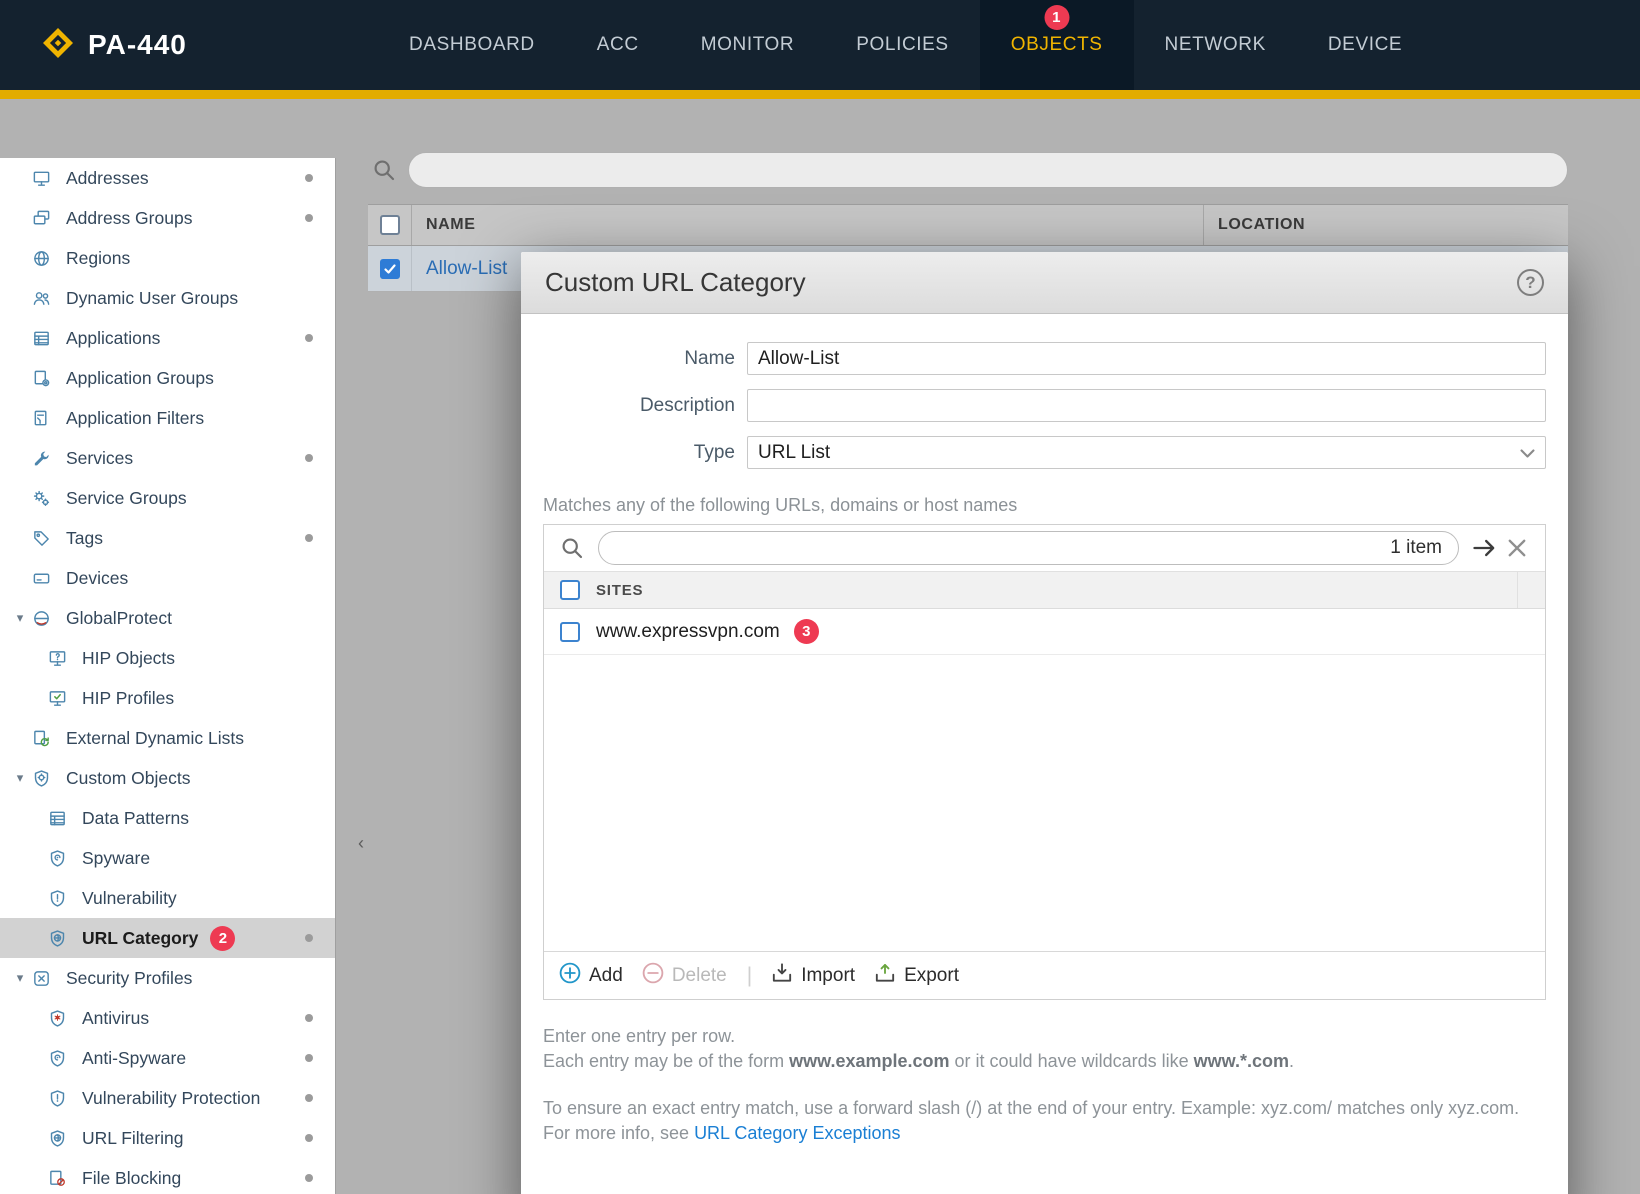 The image size is (1640, 1194). I want to click on sites-header-row: SITES, so click(1044, 590).